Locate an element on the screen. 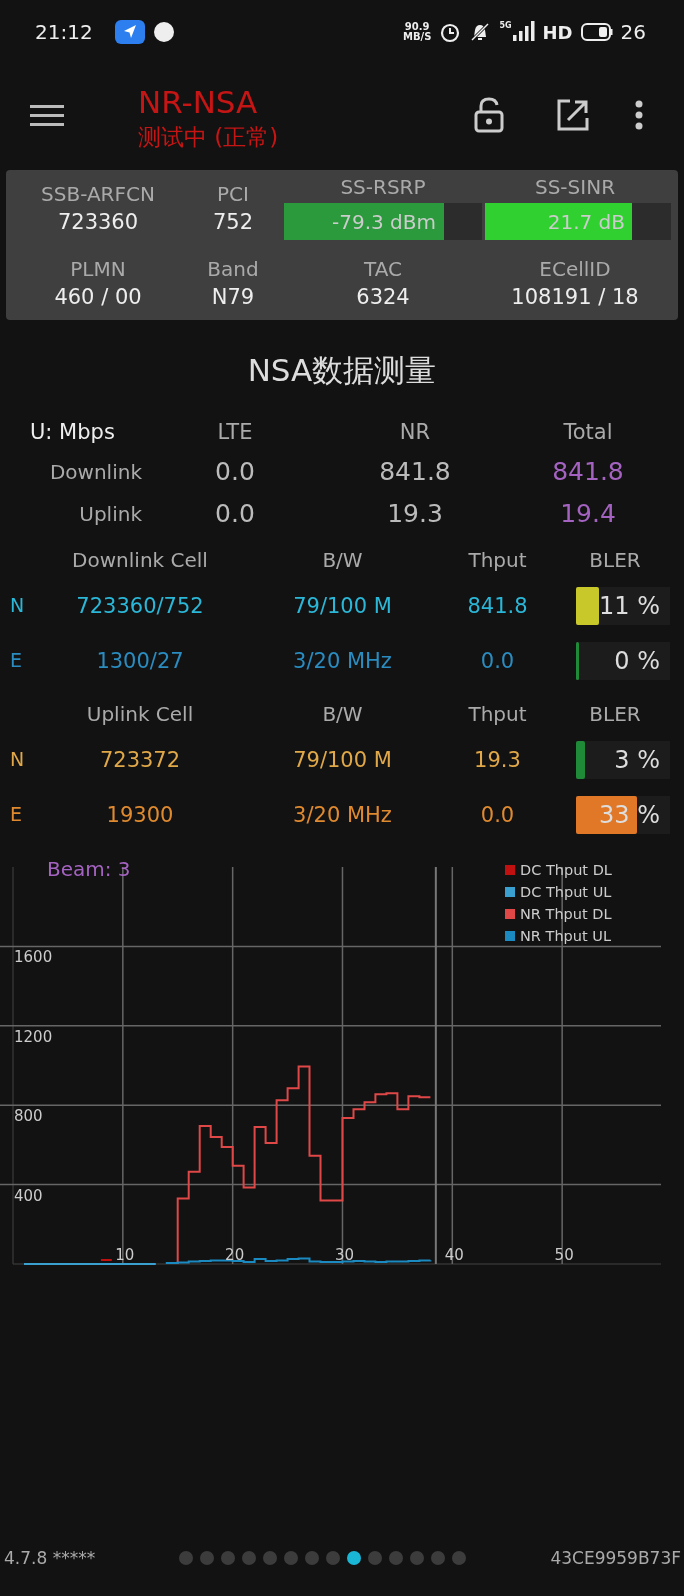 This screenshot has height=1596, width=684. info-value: 6324 is located at coordinates (383, 296).